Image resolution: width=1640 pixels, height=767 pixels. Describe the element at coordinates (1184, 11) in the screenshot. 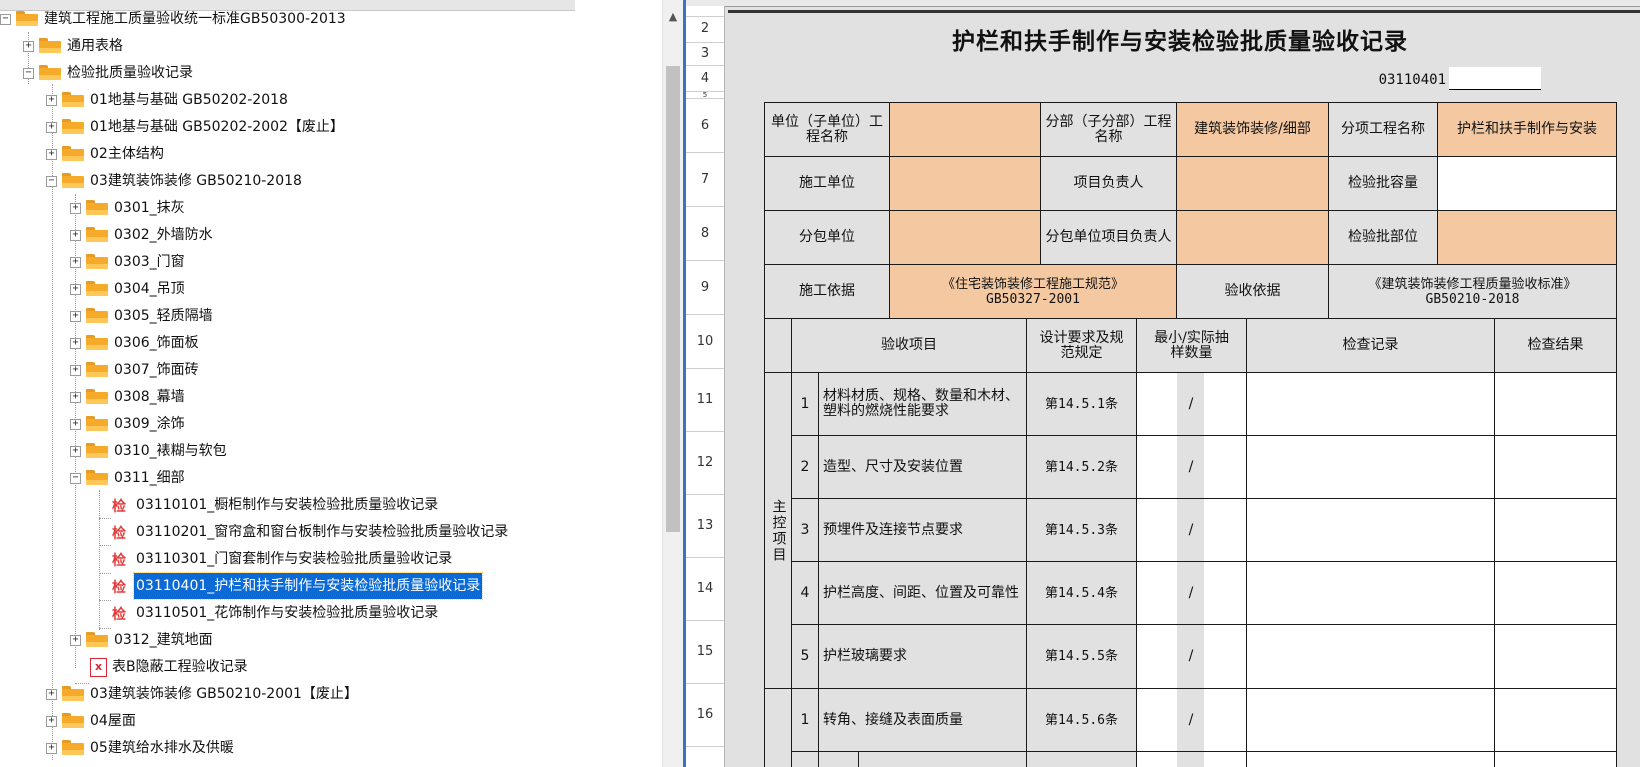

I see `sheet-top-border` at that location.